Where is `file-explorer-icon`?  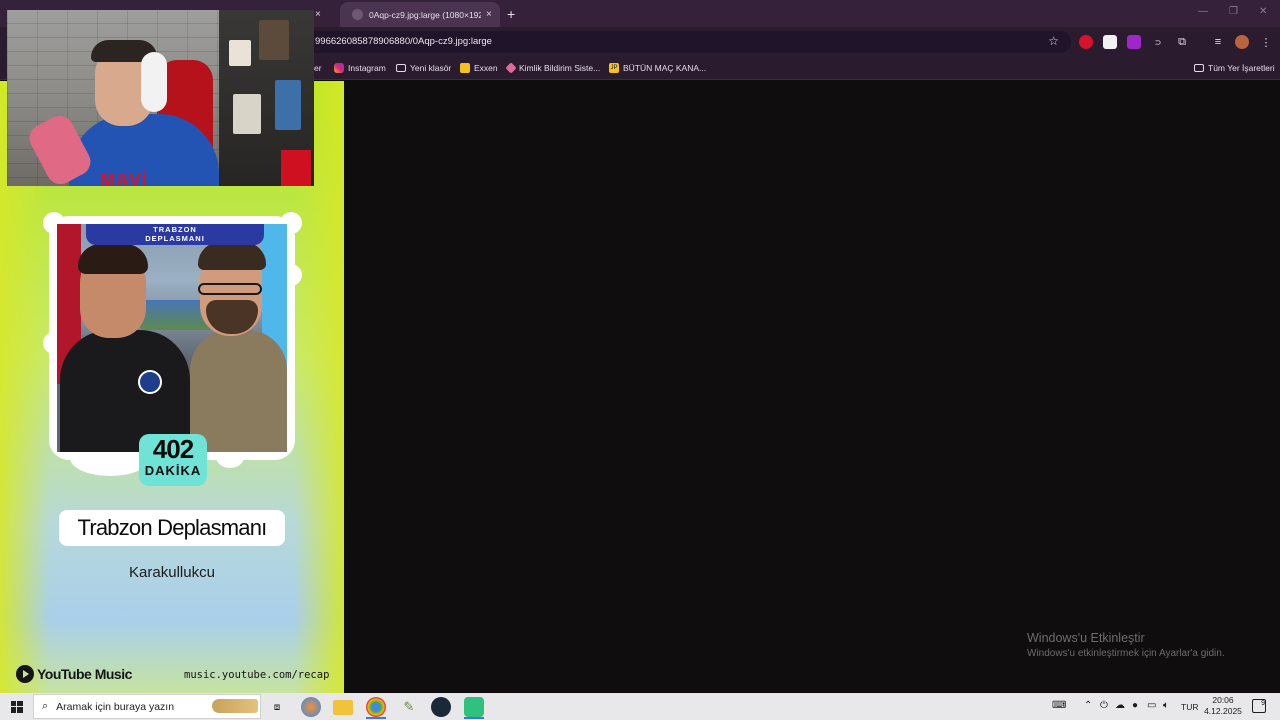
file-explorer-icon is located at coordinates (343, 707).